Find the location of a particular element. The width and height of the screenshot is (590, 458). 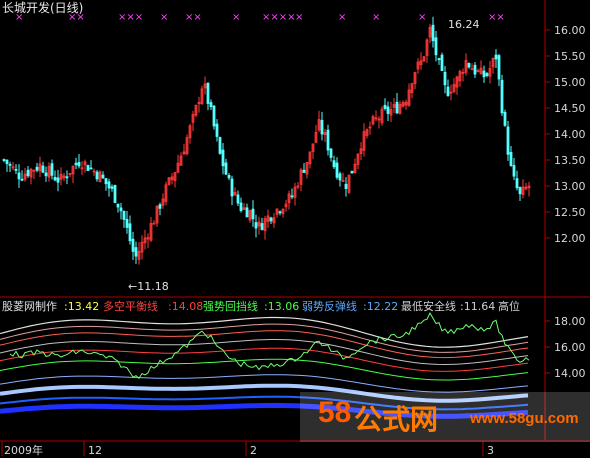

chart-title: 长城开发(日线) is located at coordinates (43, 8).